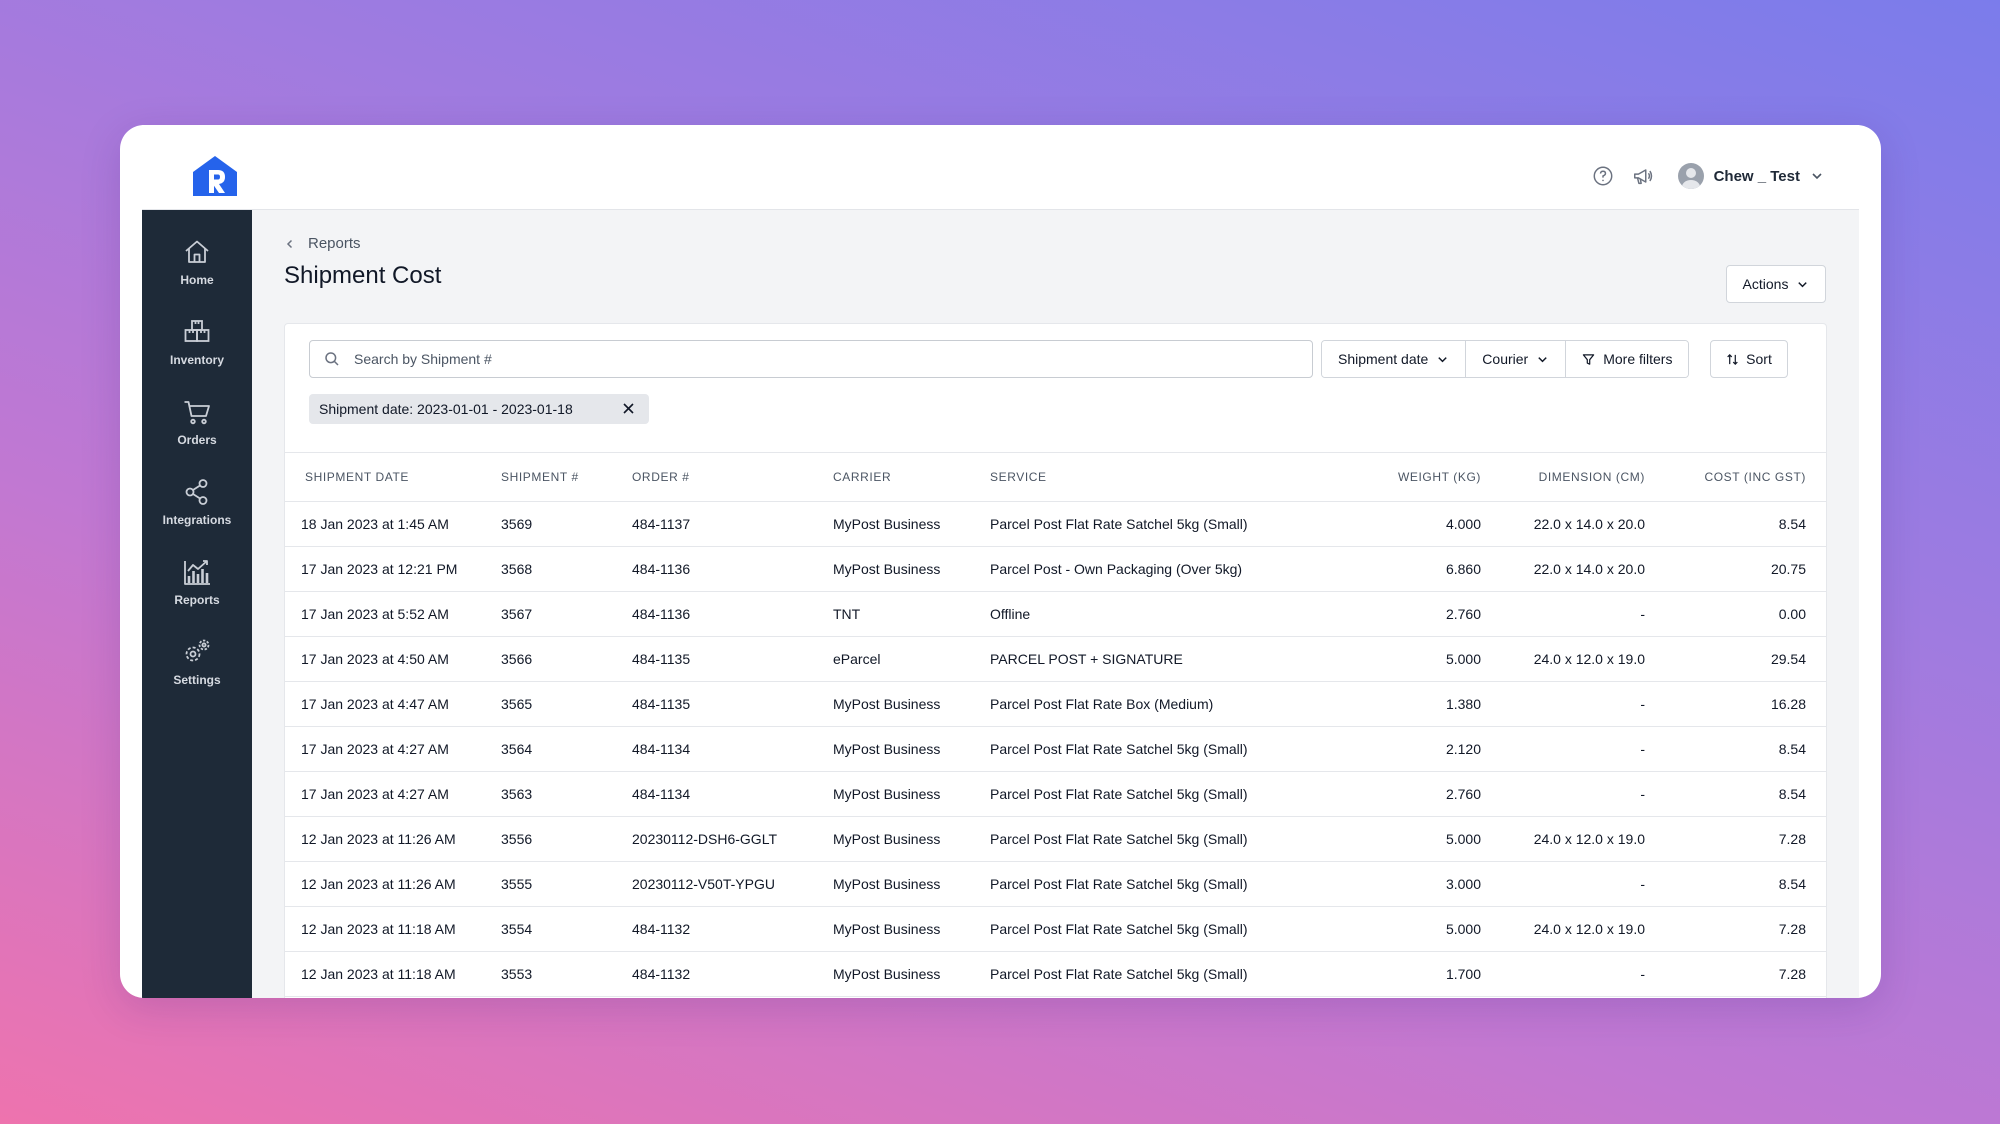  I want to click on sidebar-item-label: Orders, so click(197, 440).